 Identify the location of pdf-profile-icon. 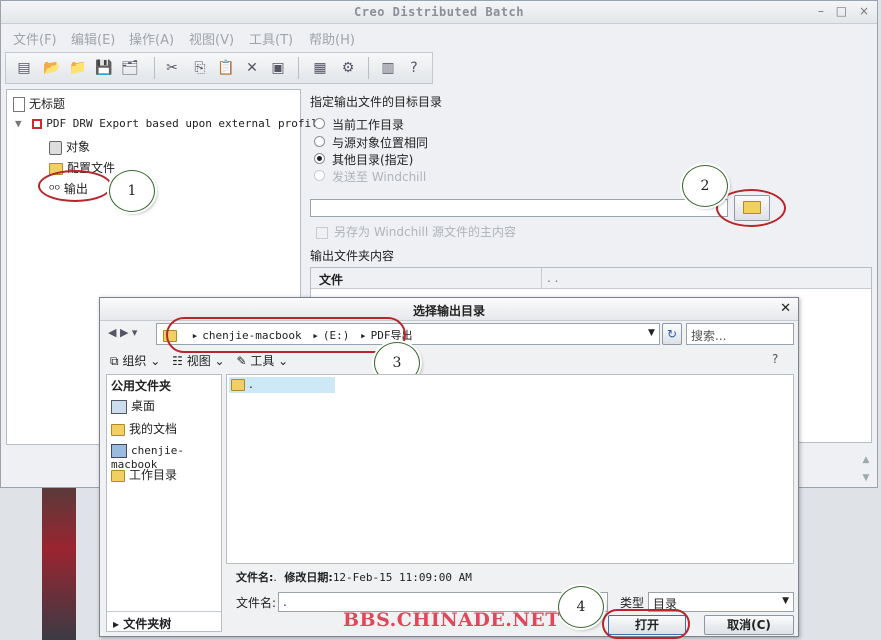
(37, 124).